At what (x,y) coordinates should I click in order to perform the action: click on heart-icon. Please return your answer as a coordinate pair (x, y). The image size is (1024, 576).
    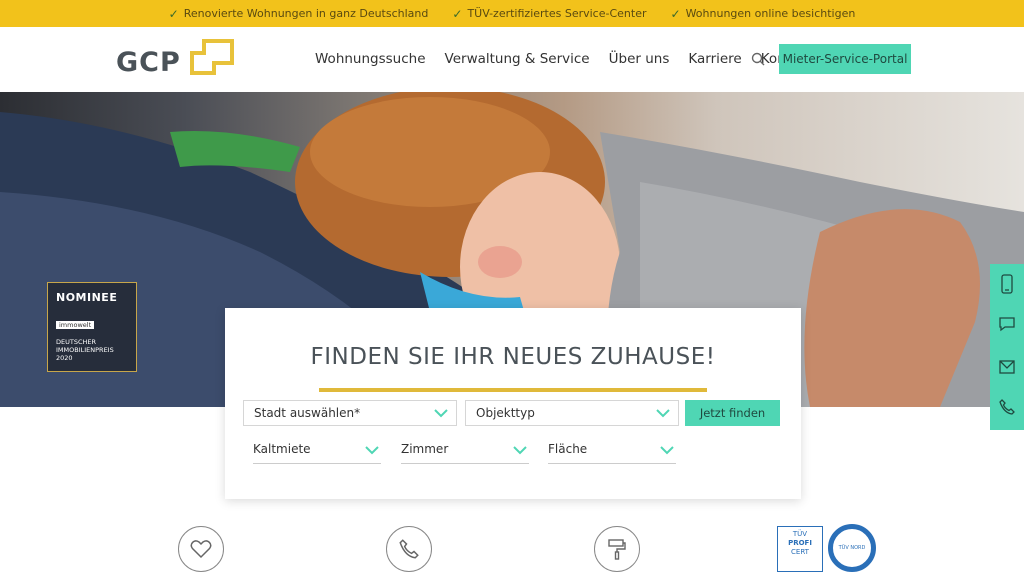
    Looking at the image, I should click on (201, 549).